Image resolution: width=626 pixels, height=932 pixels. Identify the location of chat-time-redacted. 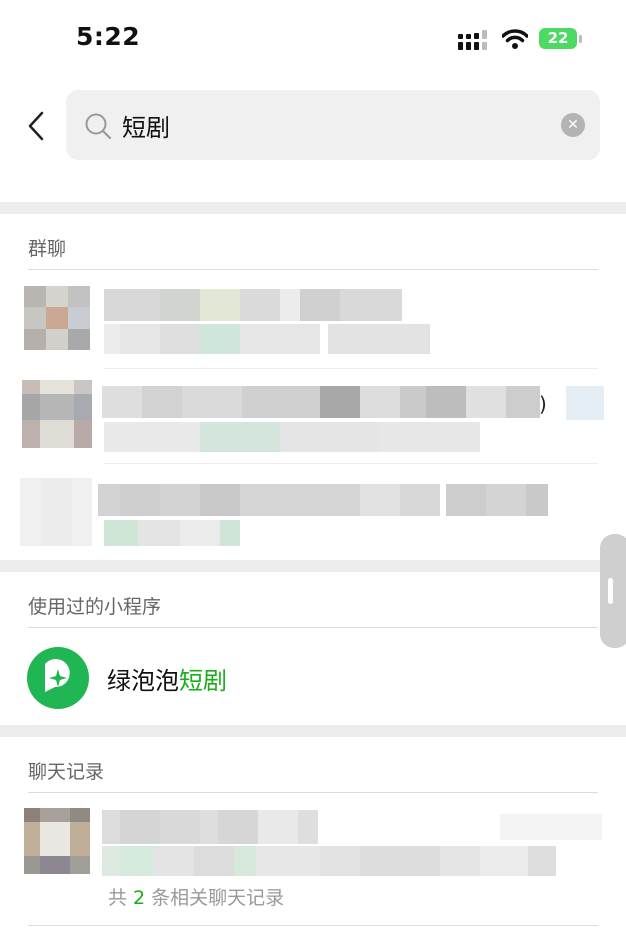
(551, 827).